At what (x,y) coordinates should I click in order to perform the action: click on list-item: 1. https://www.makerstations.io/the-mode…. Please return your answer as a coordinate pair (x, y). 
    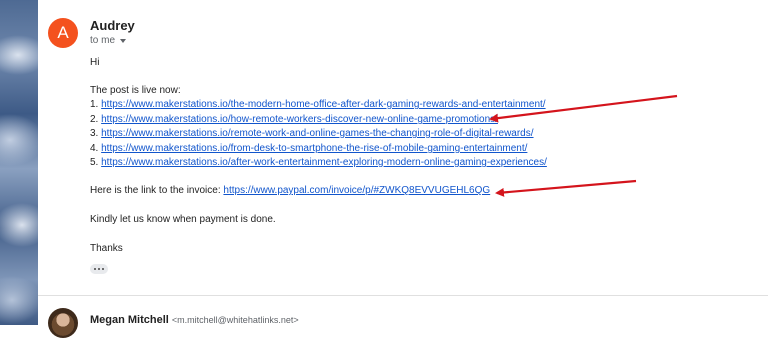
    Looking at the image, I should click on (318, 104).